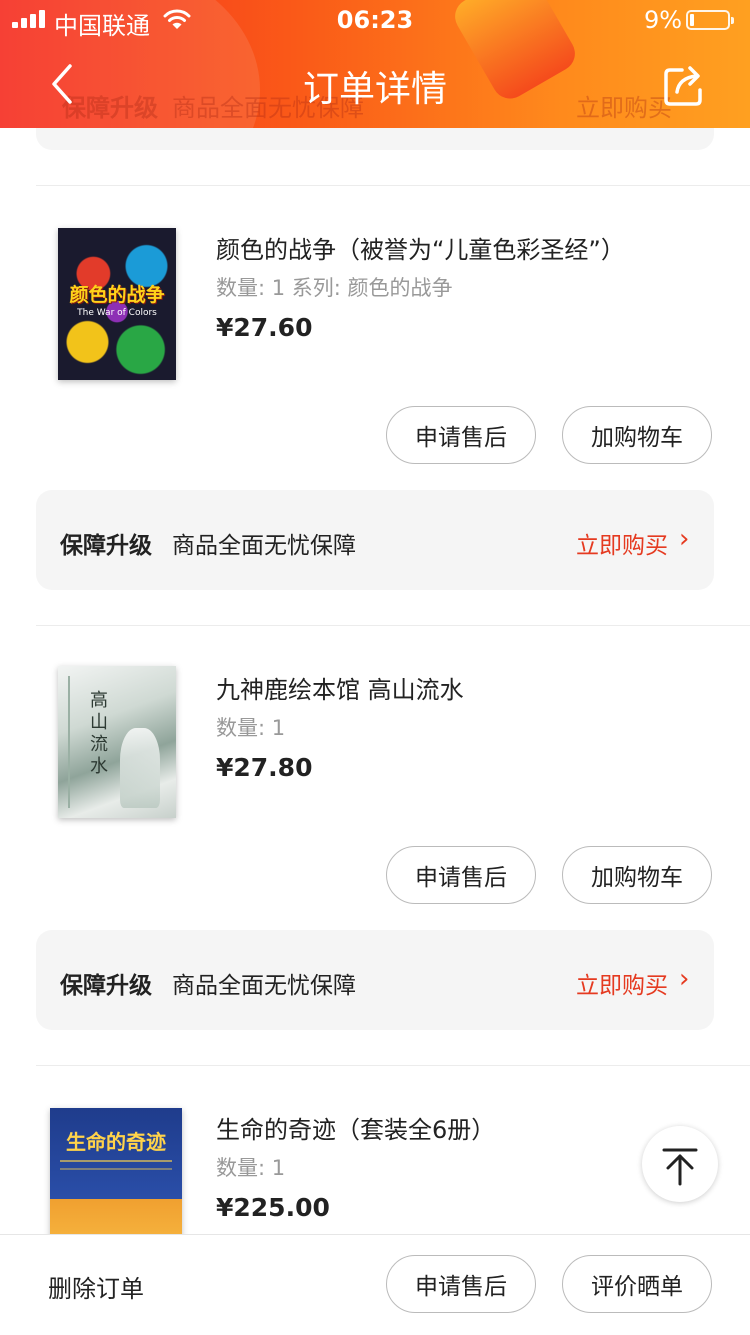  What do you see at coordinates (117, 313) in the screenshot?
I see `cover-subtitle: The War of Colors` at bounding box center [117, 313].